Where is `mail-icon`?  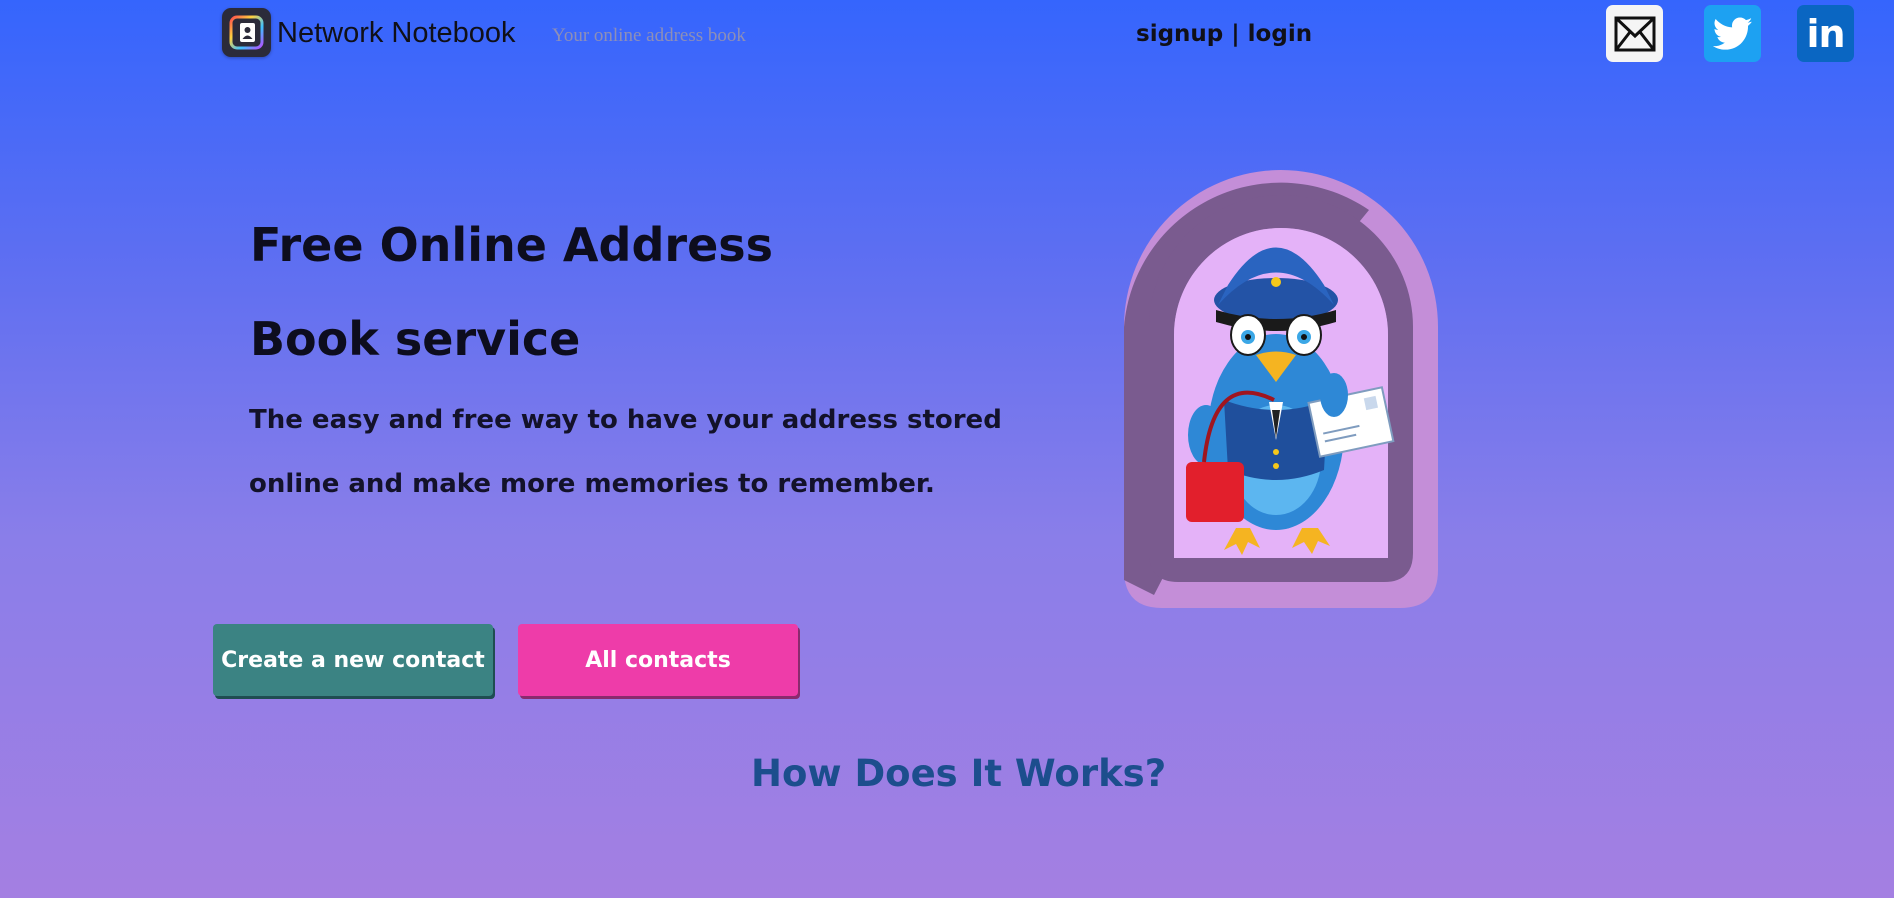 mail-icon is located at coordinates (1634, 33).